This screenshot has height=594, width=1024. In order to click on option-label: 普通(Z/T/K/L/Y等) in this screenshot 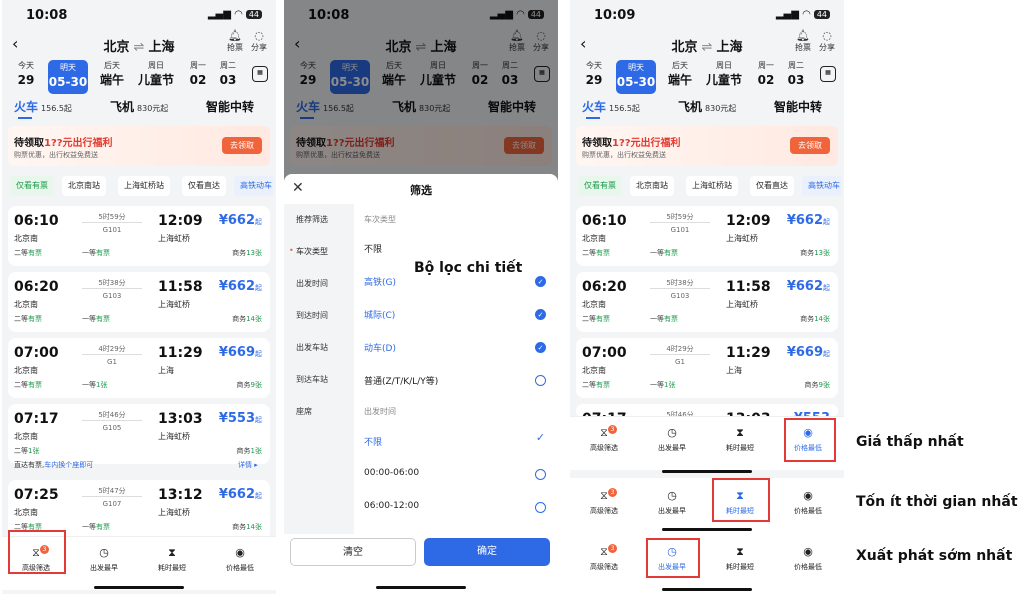, I will do `click(401, 380)`.